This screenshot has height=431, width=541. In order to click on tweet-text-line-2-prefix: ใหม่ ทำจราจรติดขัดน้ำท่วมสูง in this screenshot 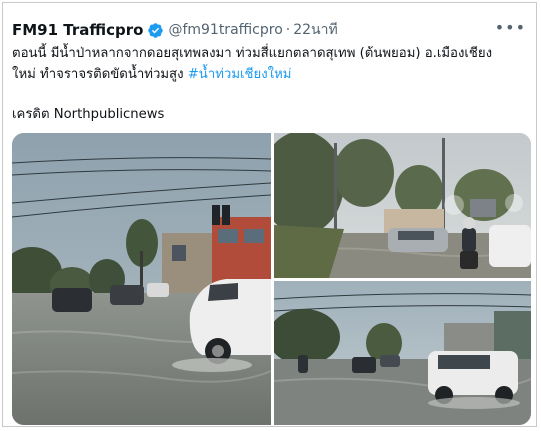, I will do `click(100, 74)`.